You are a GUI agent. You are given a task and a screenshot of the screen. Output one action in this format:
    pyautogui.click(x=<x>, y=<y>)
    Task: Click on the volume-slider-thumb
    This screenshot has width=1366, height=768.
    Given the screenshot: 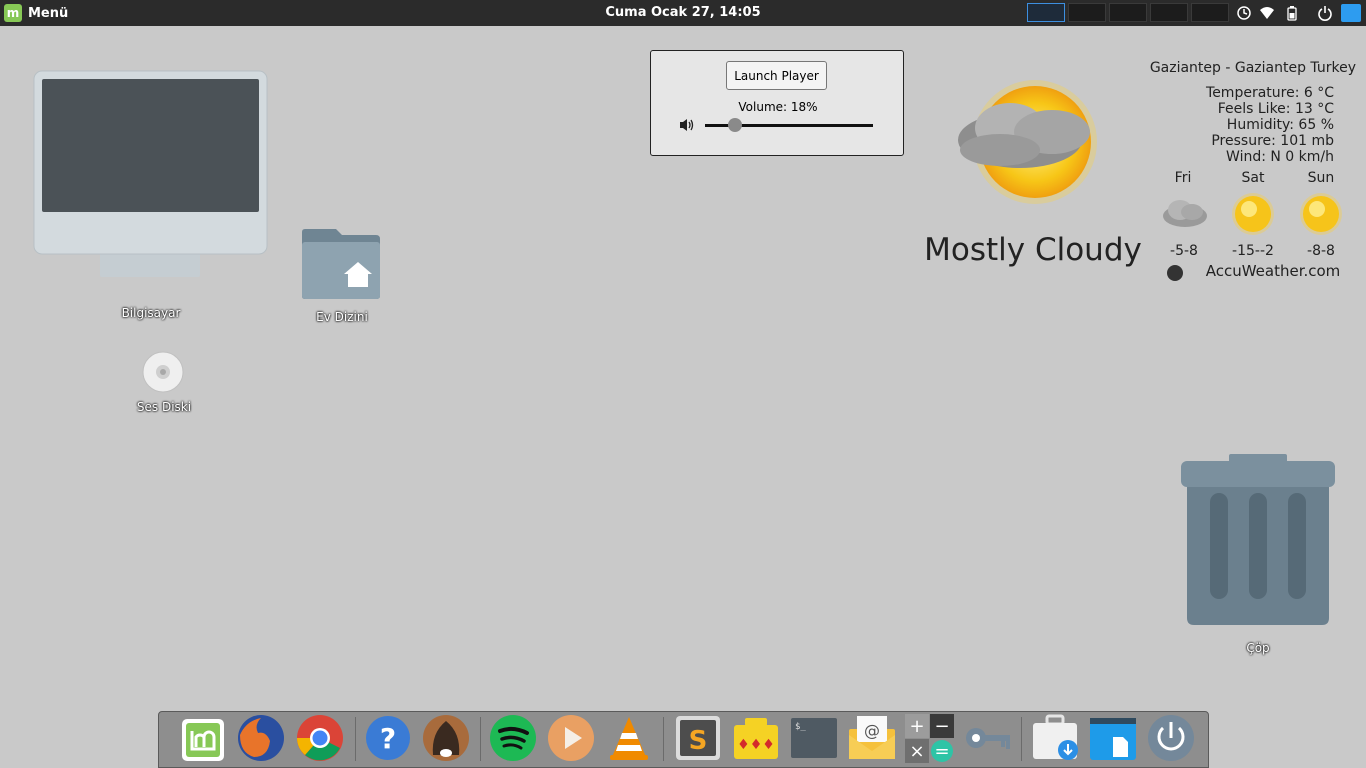 What is the action you would take?
    pyautogui.click(x=735, y=125)
    